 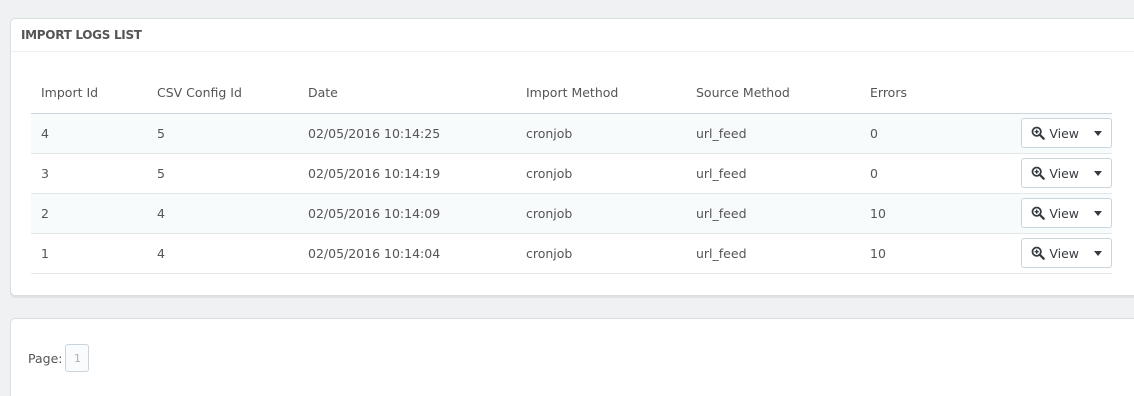 I want to click on cell-date: 02/05/2016 10:14:09, so click(x=407, y=213).